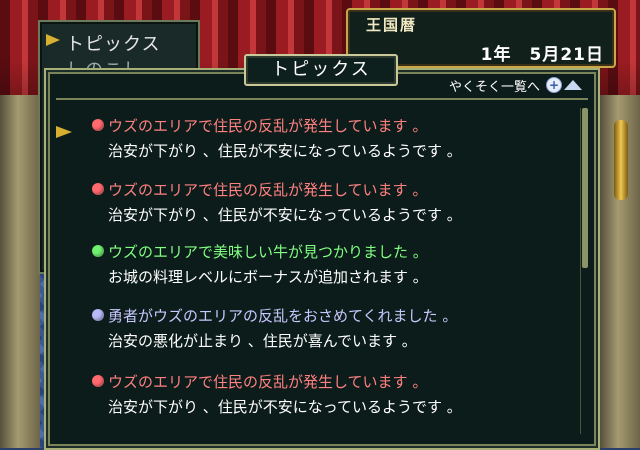  Describe the element at coordinates (494, 87) in the screenshot. I see `promise-link-label: やくそく一覧へ` at that location.